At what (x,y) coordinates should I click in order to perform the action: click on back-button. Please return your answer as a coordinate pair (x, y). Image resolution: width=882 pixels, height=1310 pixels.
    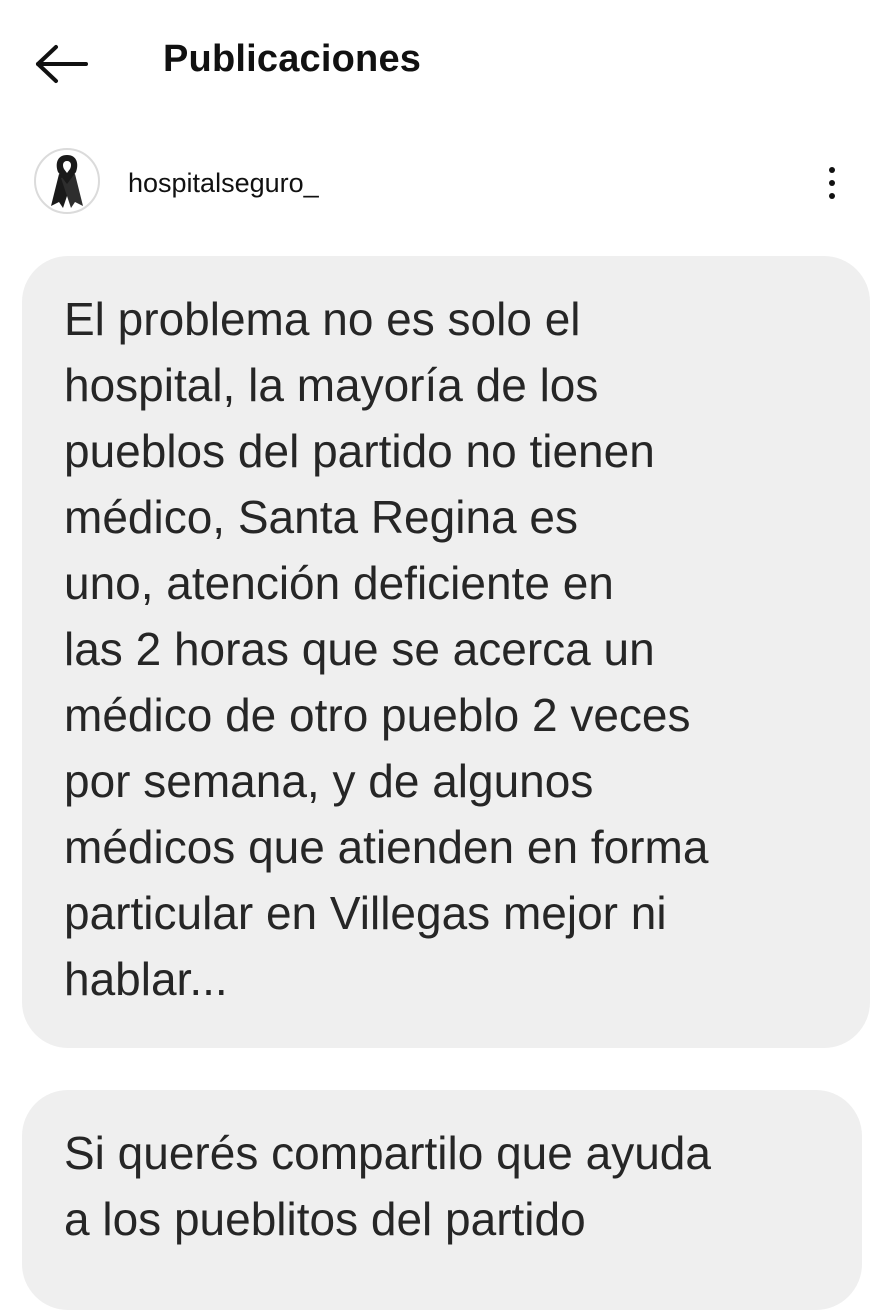
    Looking at the image, I should click on (64, 64).